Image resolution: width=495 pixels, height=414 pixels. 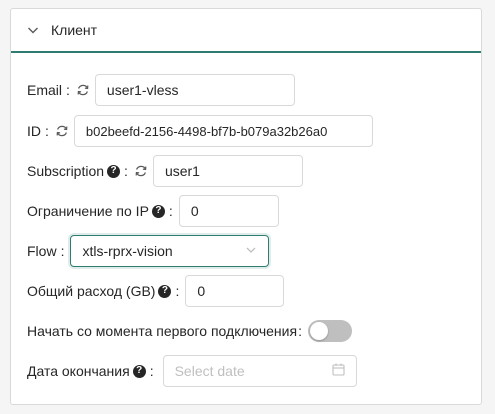 I want to click on subscription-colon: :, so click(x=126, y=171).